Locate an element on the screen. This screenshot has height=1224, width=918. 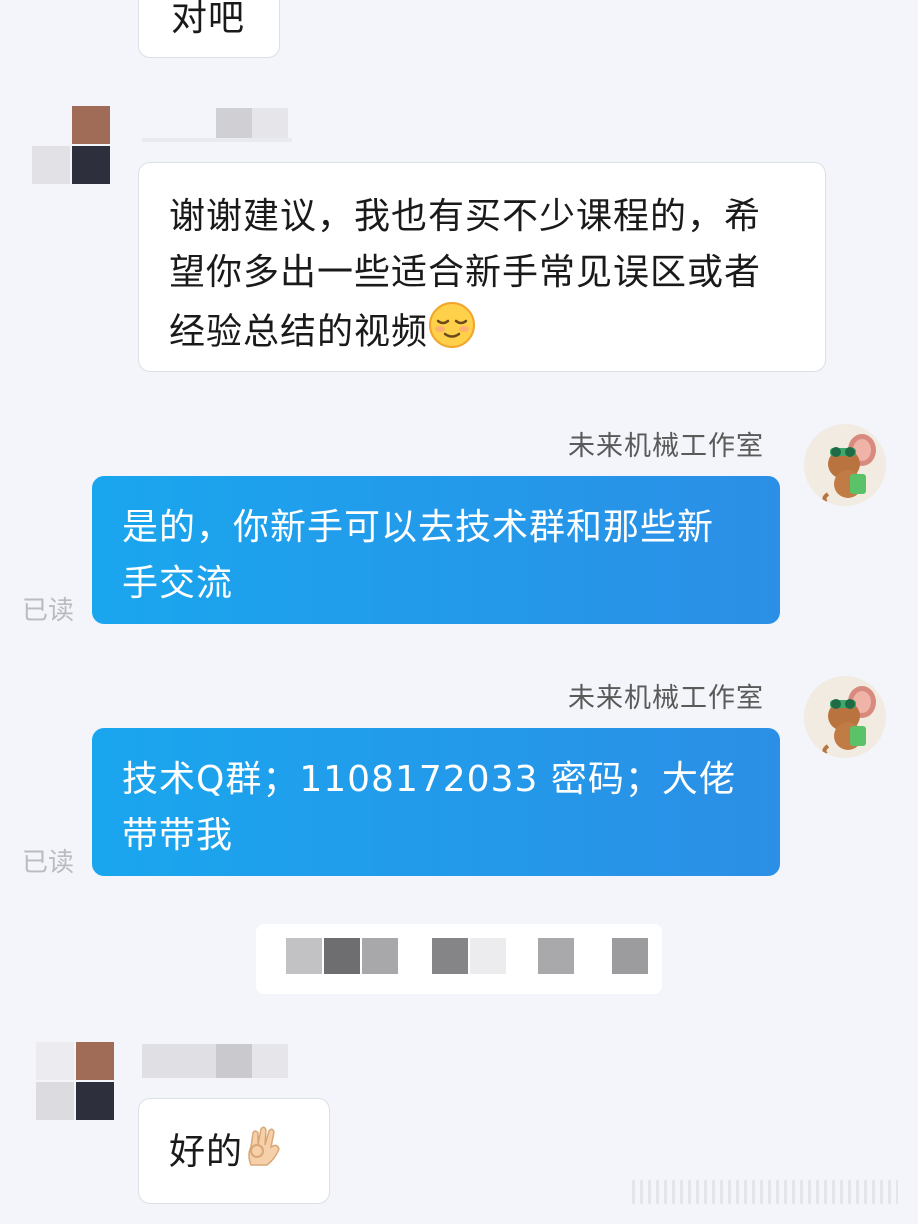
message-bubble-outgoing: 技术Q群；1108172033 密码；大佬带带我 is located at coordinates (436, 802).